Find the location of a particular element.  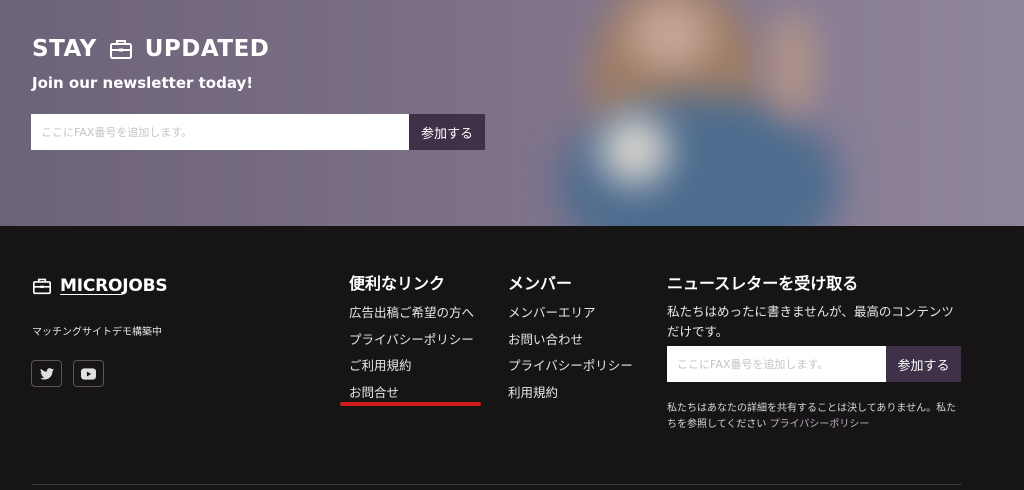

twitter-icon is located at coordinates (46, 373).